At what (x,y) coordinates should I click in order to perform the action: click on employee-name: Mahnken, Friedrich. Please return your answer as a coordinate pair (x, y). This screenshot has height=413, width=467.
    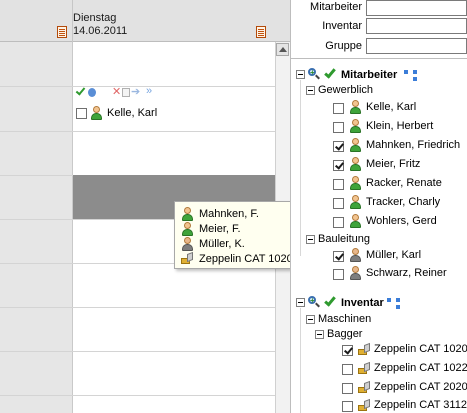
    Looking at the image, I should click on (413, 145).